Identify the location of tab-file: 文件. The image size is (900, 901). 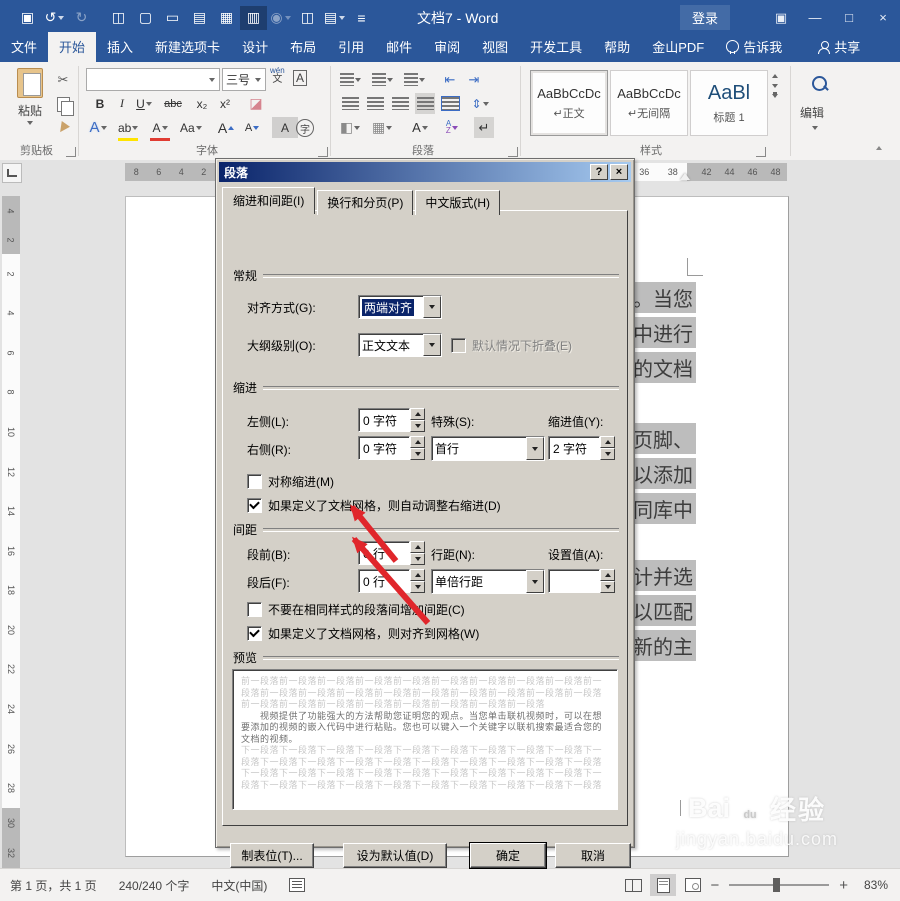
(24, 47).